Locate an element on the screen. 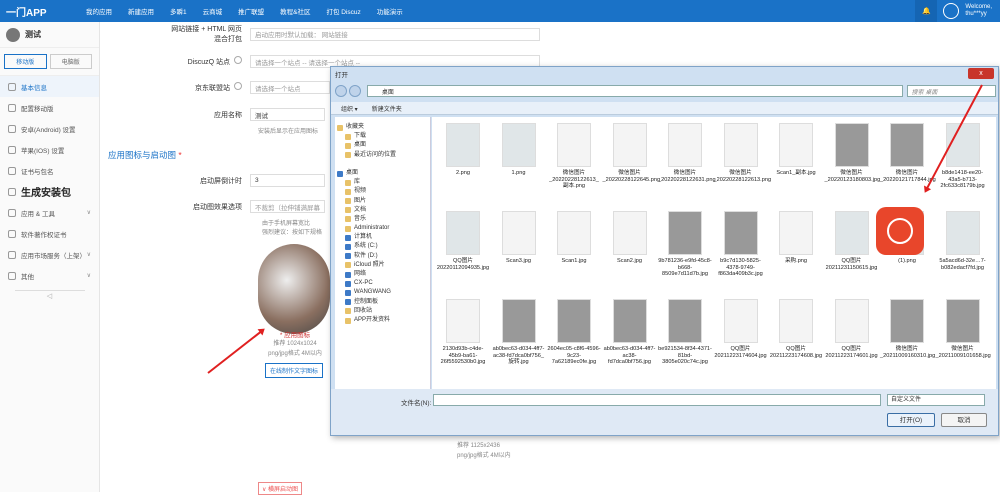 Image resolution: width=1000 pixels, height=495 pixels. file-item: Scan2.jpg is located at coordinates (630, 238).